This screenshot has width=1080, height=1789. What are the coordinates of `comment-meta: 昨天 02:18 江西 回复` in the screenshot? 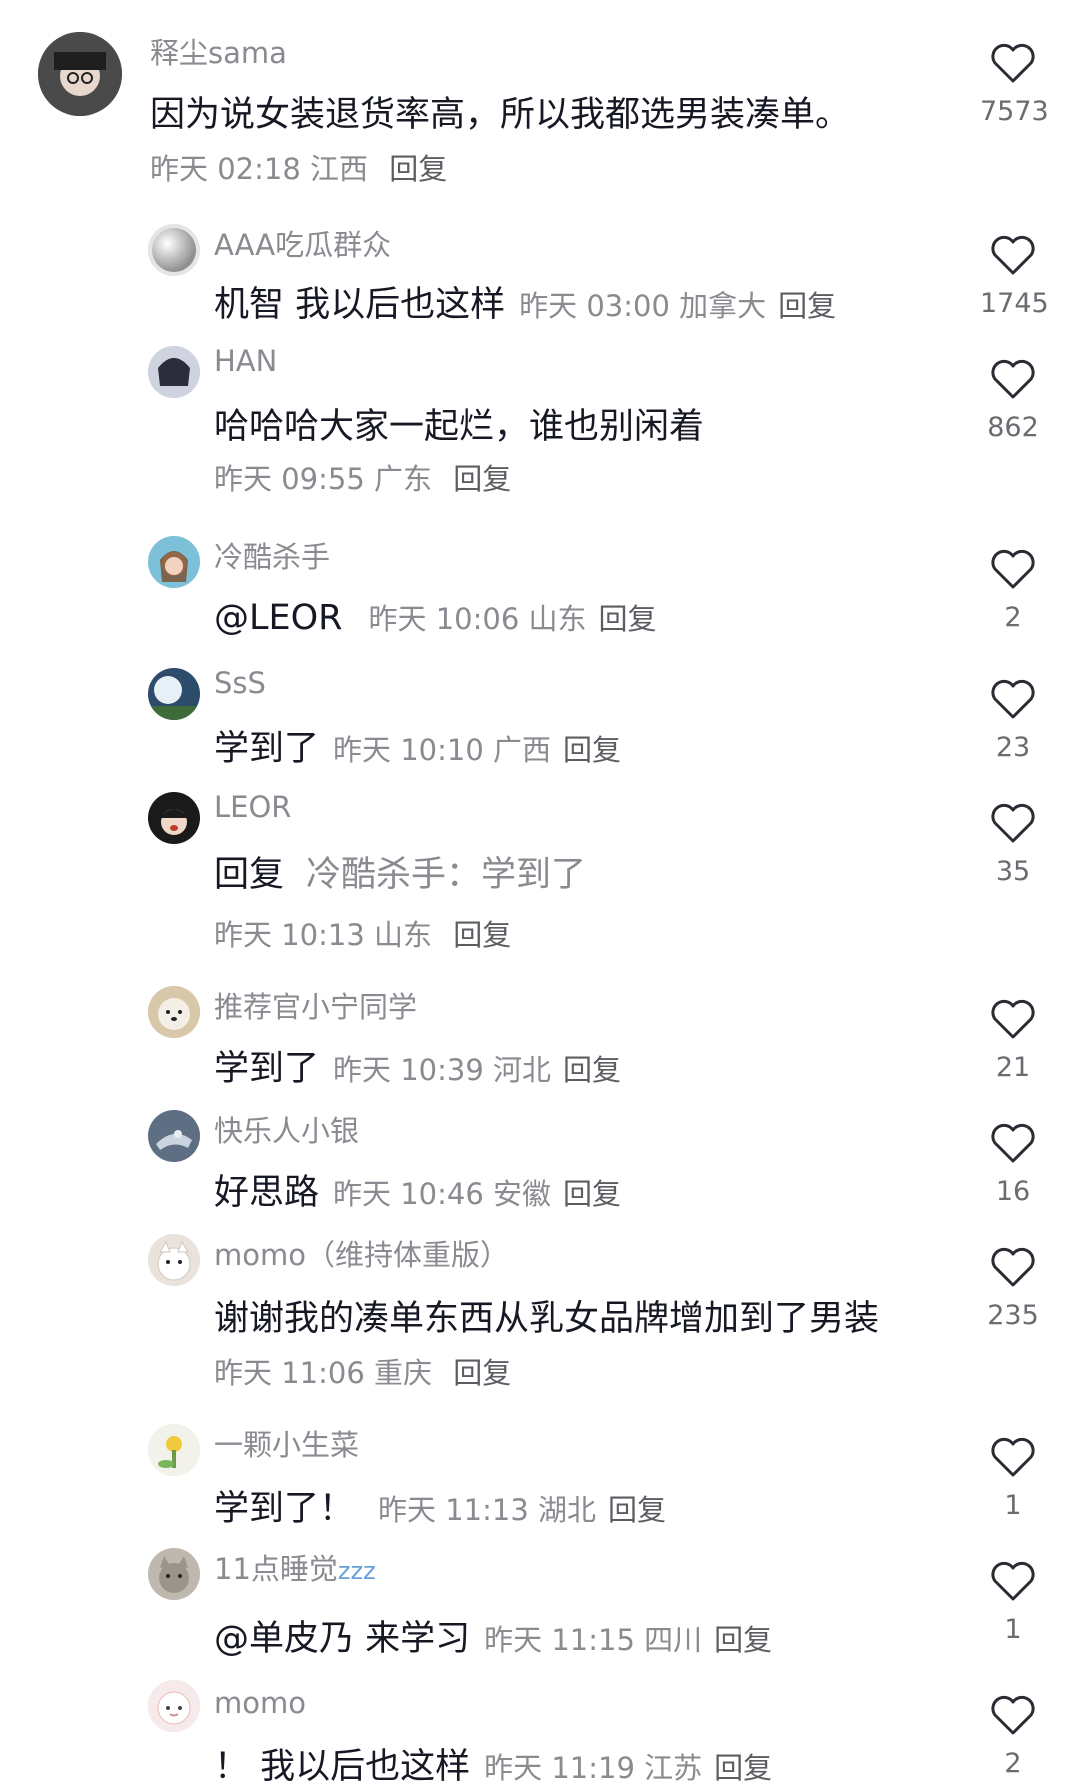 It's located at (298, 167).